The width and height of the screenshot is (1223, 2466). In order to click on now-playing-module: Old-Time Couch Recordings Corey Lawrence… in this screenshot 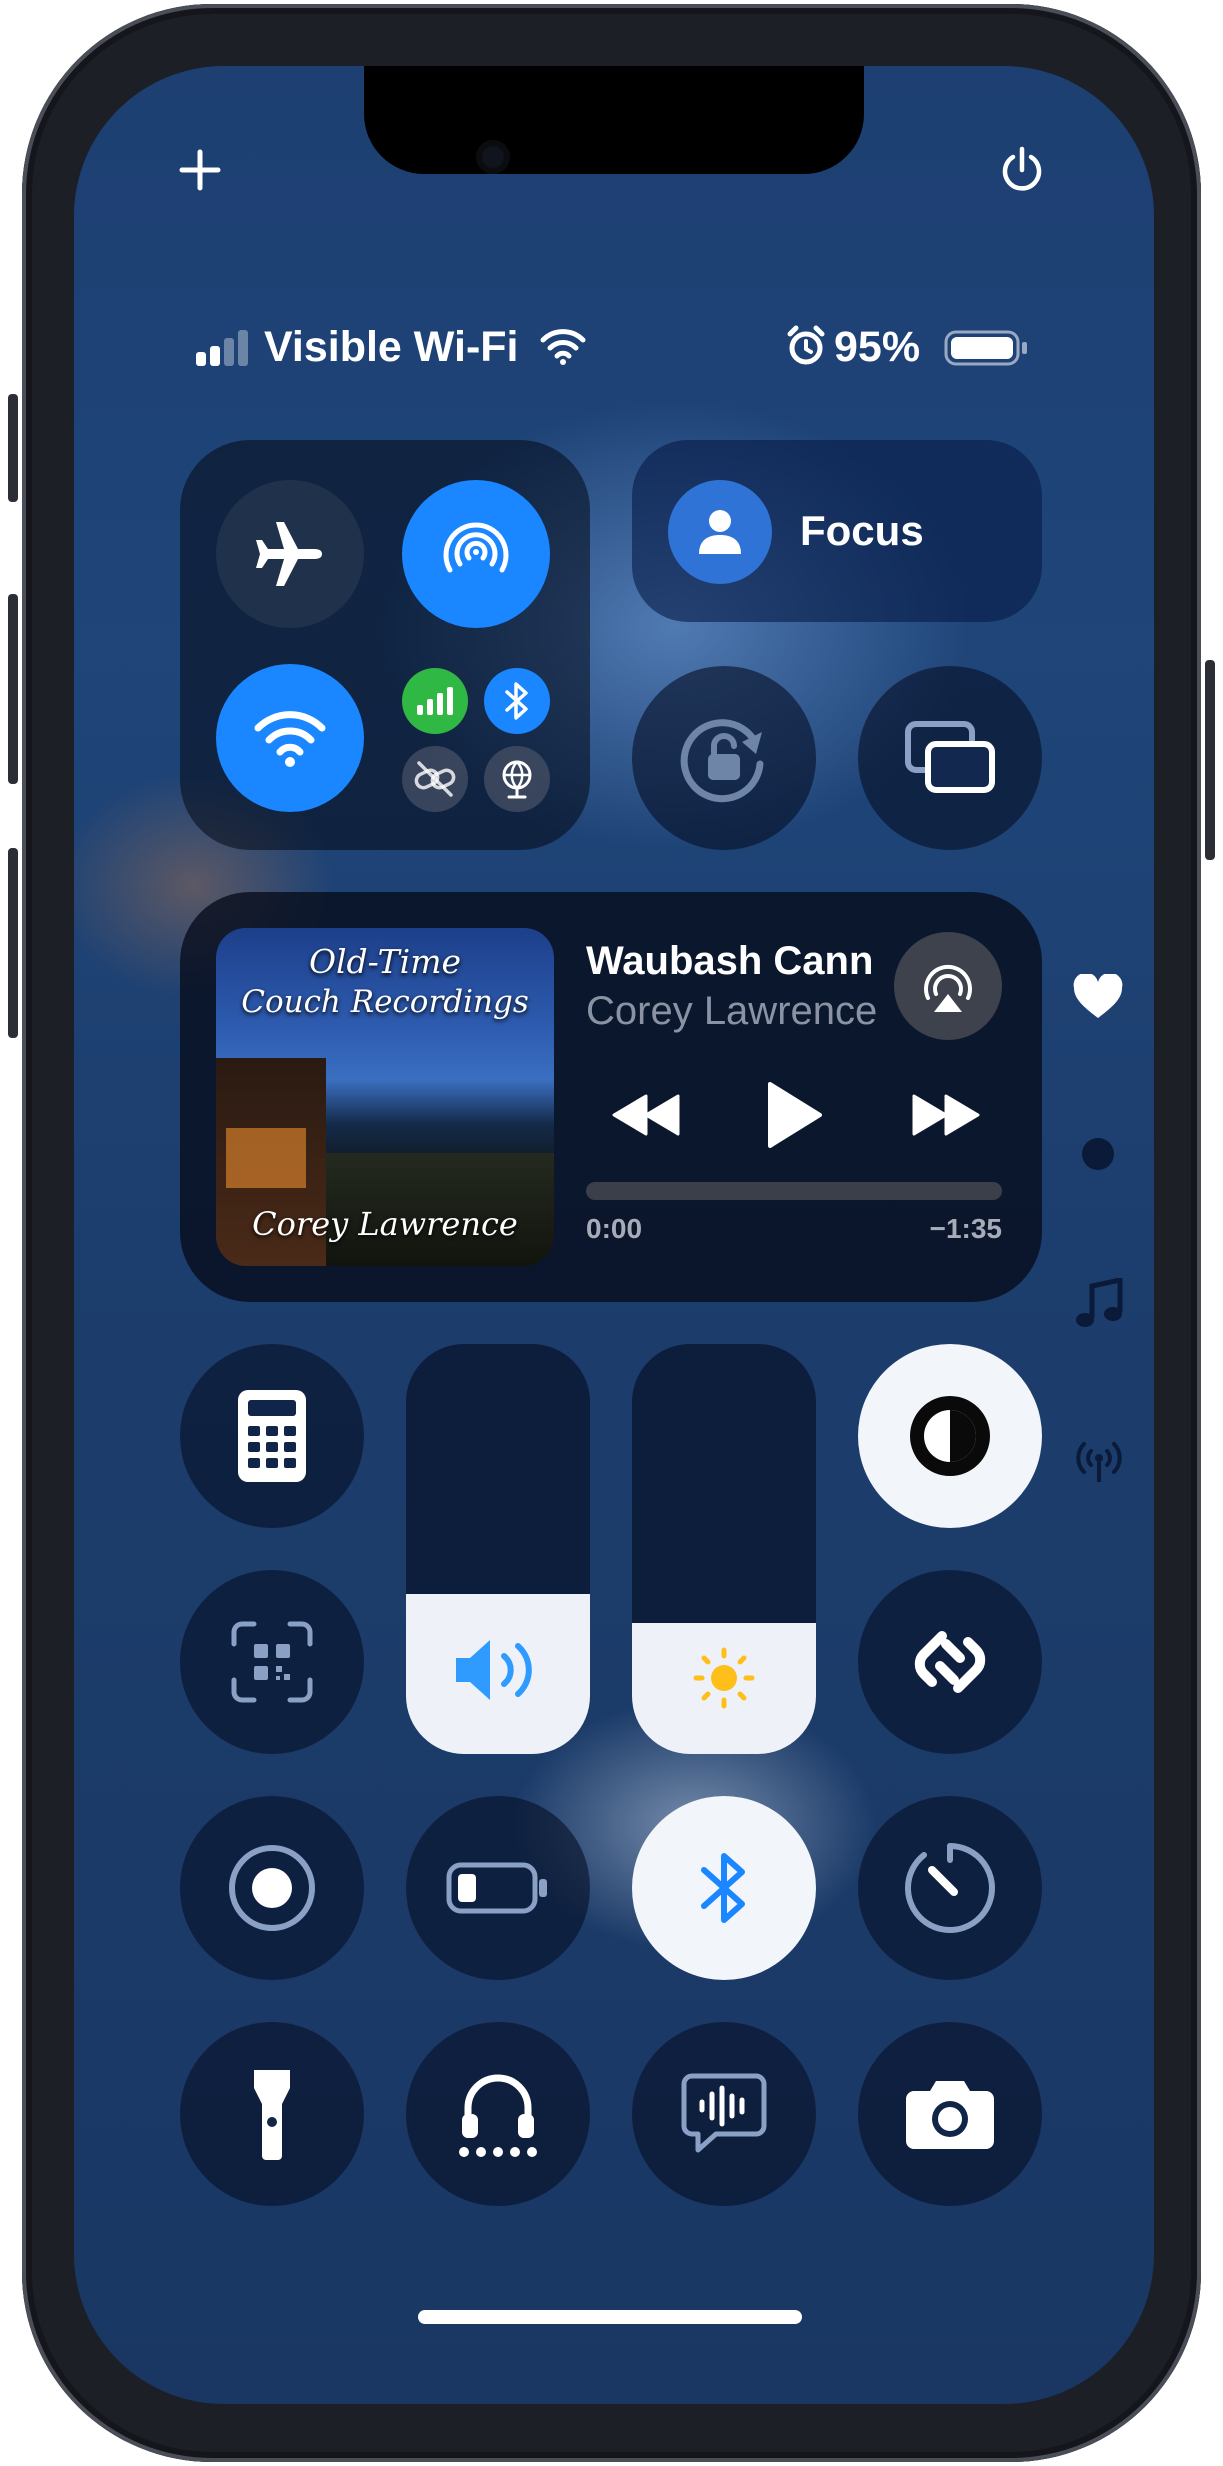, I will do `click(611, 1097)`.